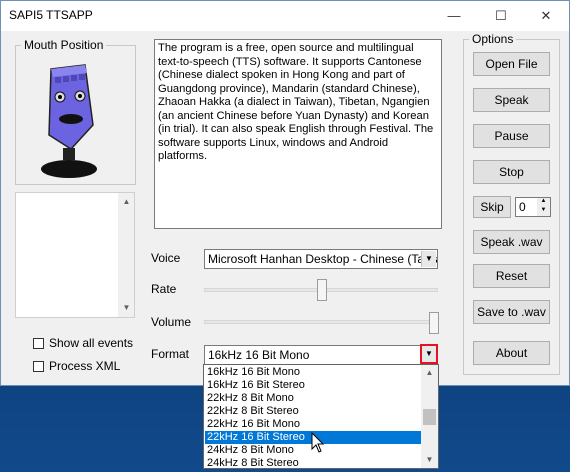 The height and width of the screenshot is (472, 570). I want to click on format-dropdown-button: ▼, so click(429, 354).